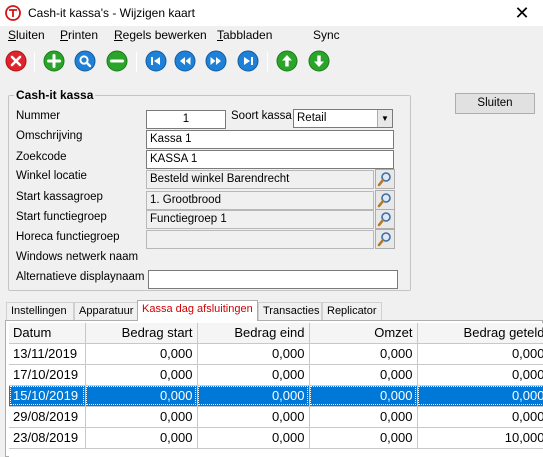 This screenshot has width=543, height=457. Describe the element at coordinates (326, 35) in the screenshot. I see `menu-sync: Sync` at that location.